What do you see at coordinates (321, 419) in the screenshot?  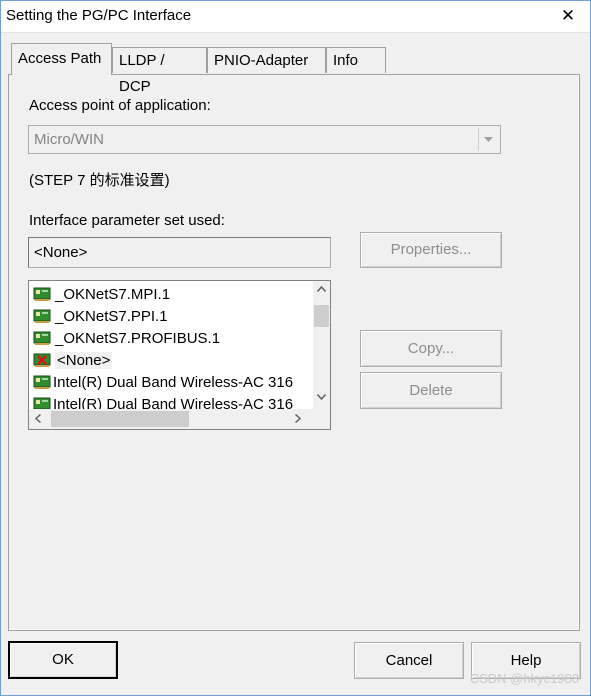 I see `scrollbar-corner` at bounding box center [321, 419].